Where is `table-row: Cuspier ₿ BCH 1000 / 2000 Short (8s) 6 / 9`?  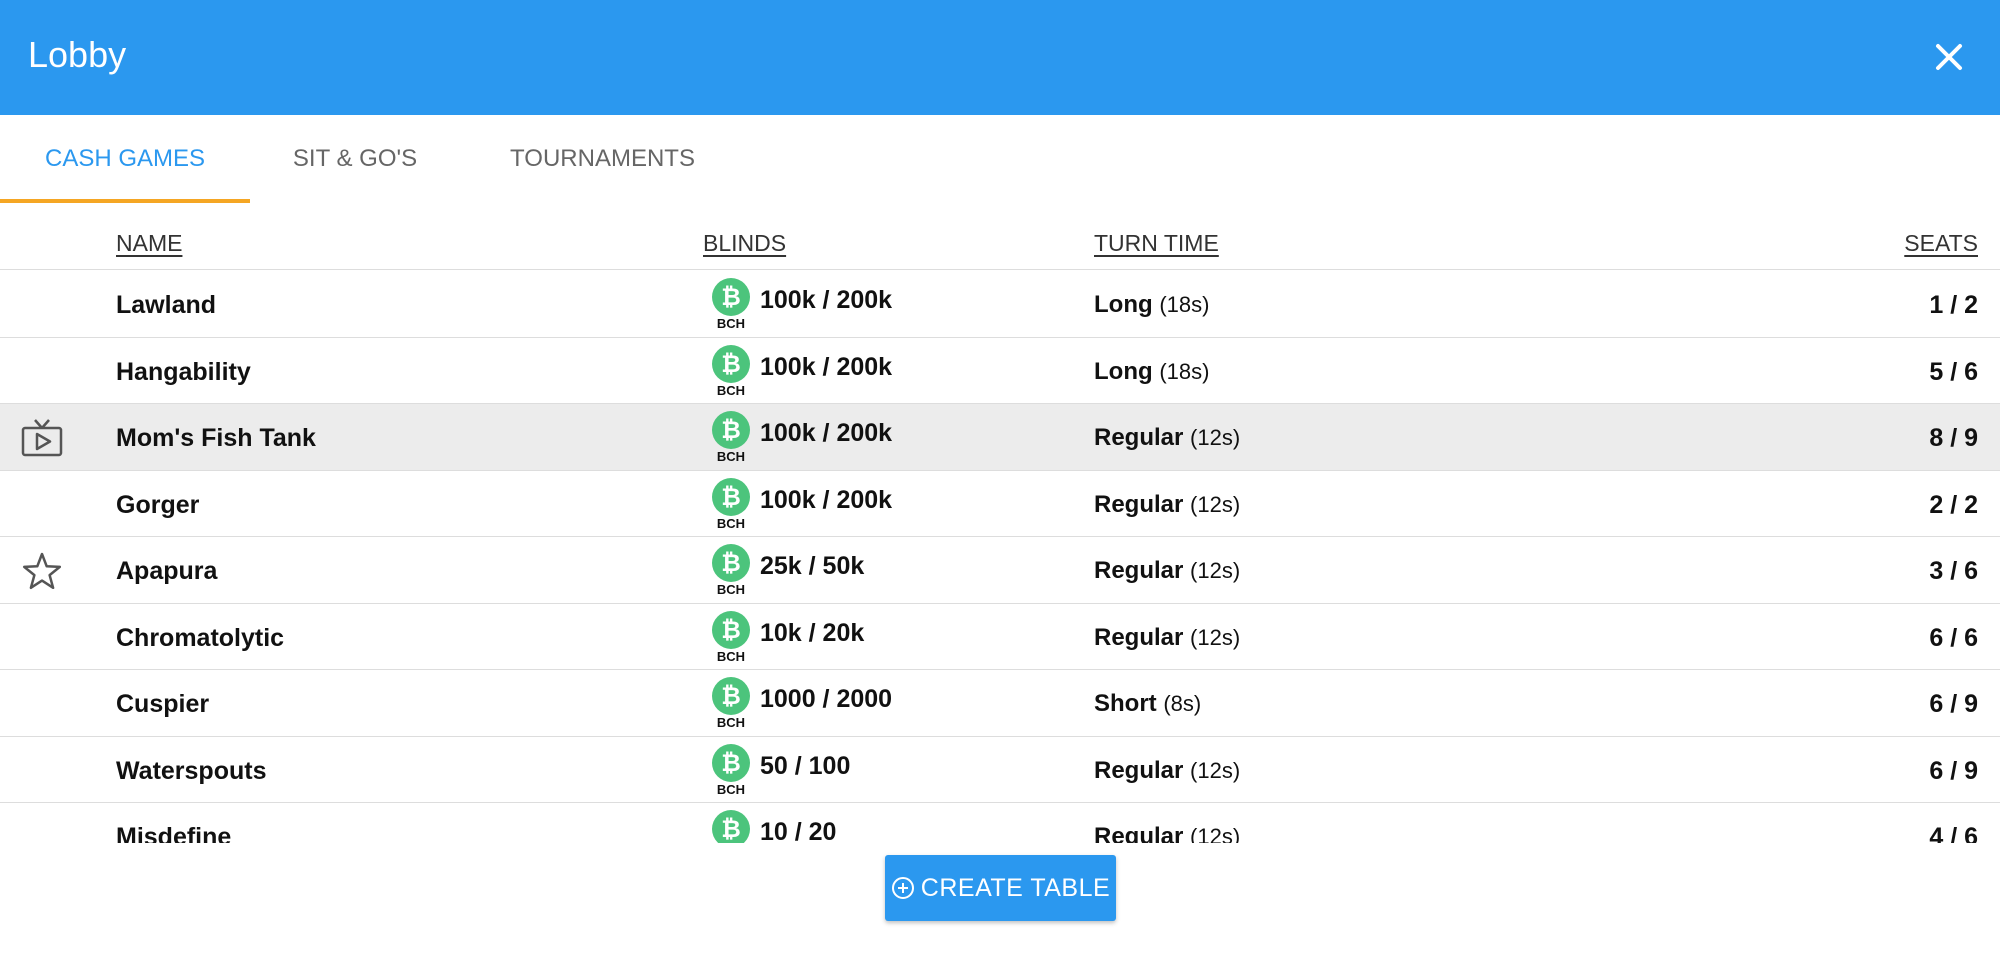 table-row: Cuspier ₿ BCH 1000 / 2000 Short (8s) 6 / 9 is located at coordinates (1000, 703).